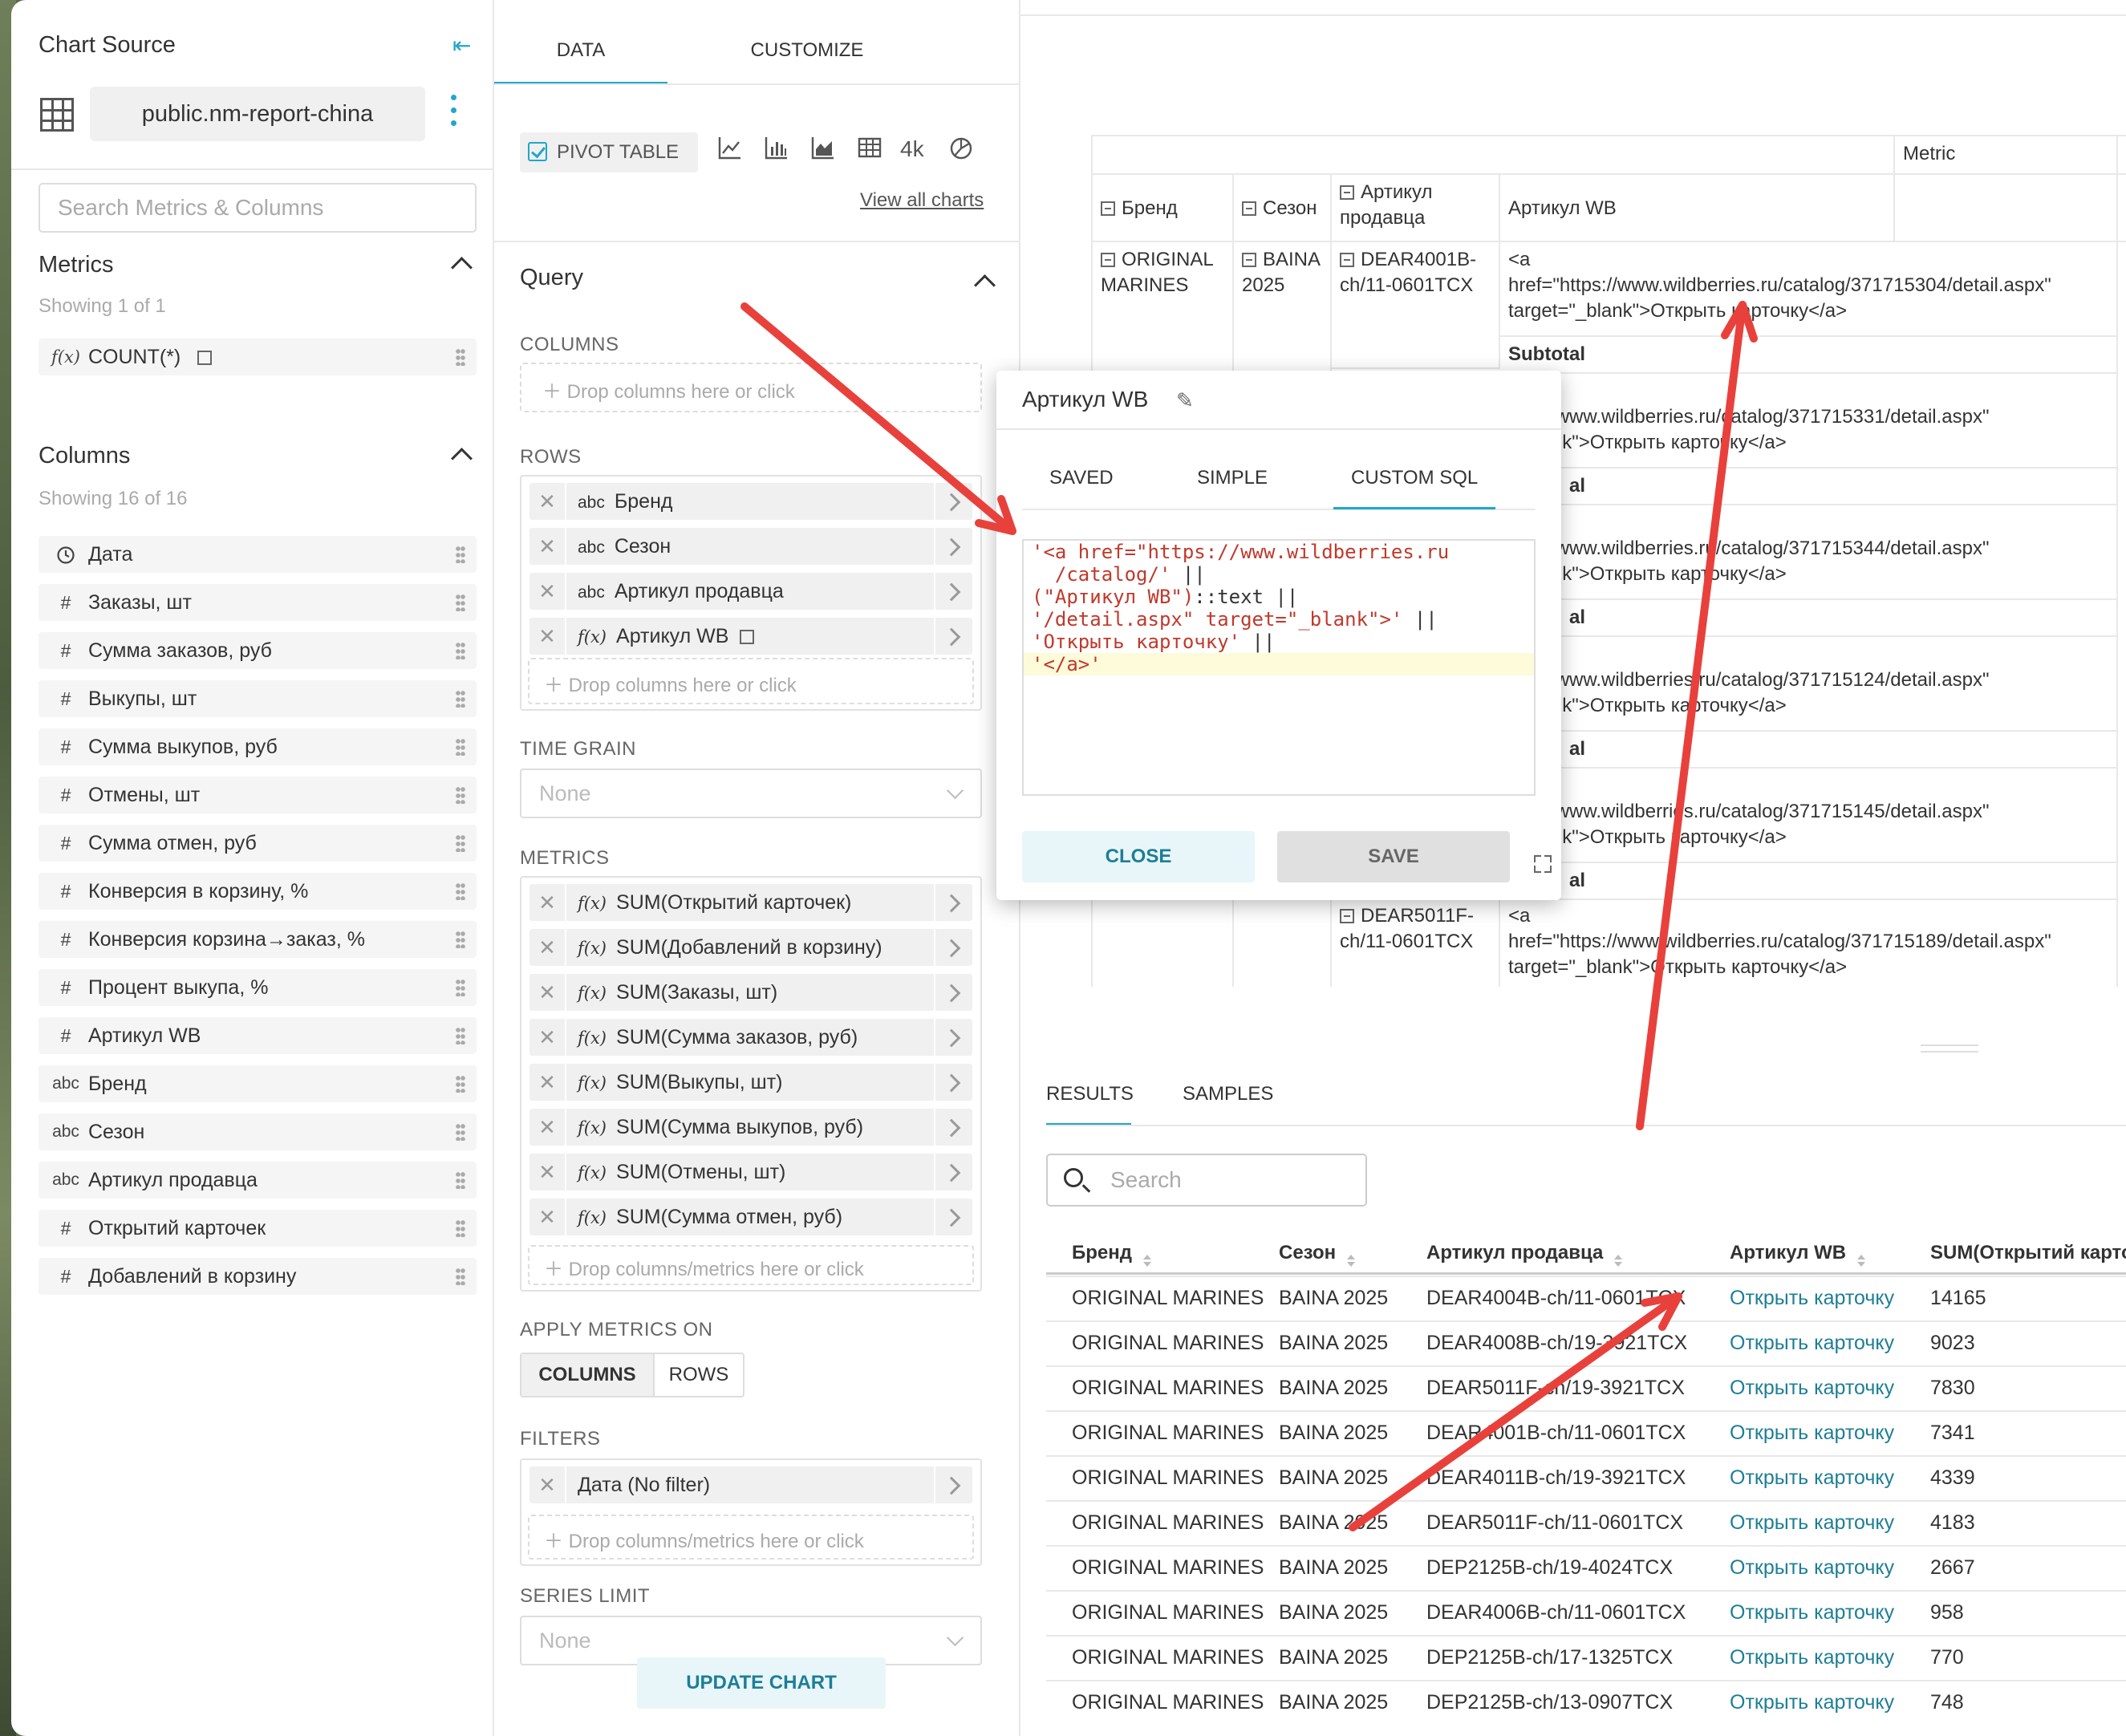 This screenshot has height=1736, width=2126. I want to click on column-item: # Сумма выкупов, руб, so click(258, 747).